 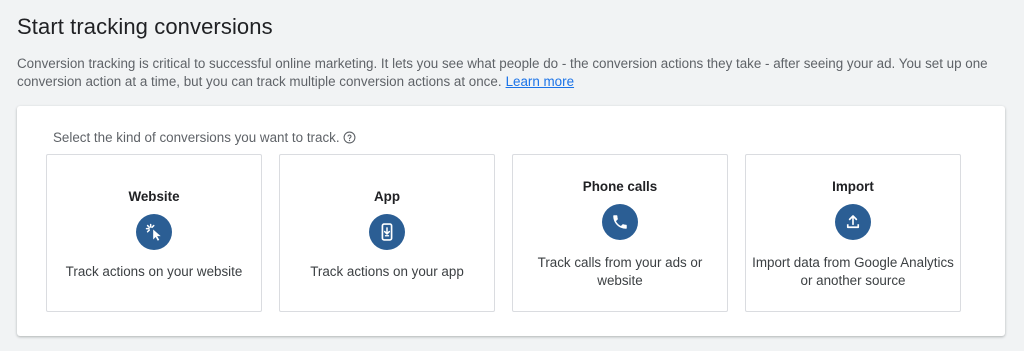 I want to click on option-description: Track actions on your website, so click(x=154, y=271).